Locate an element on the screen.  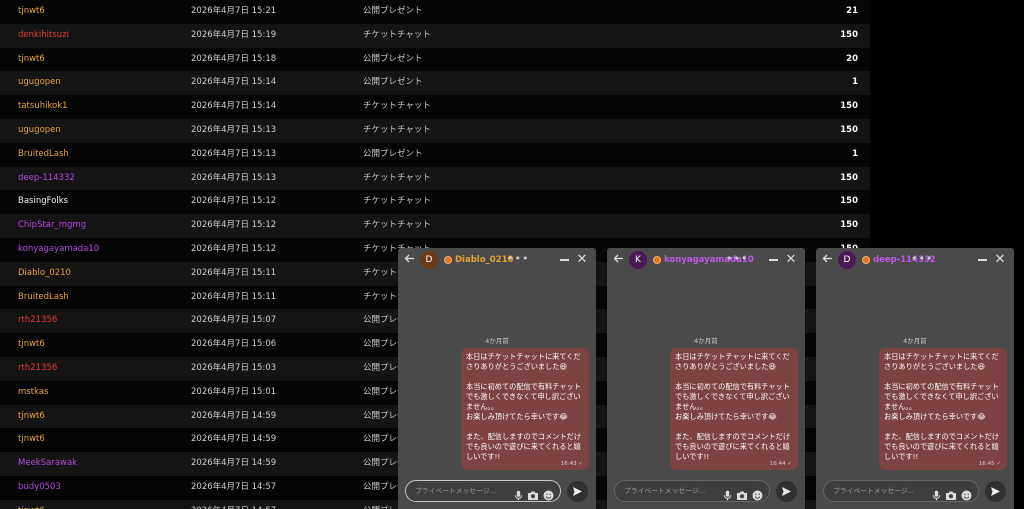
row-amount: 1 is located at coordinates (855, 153).